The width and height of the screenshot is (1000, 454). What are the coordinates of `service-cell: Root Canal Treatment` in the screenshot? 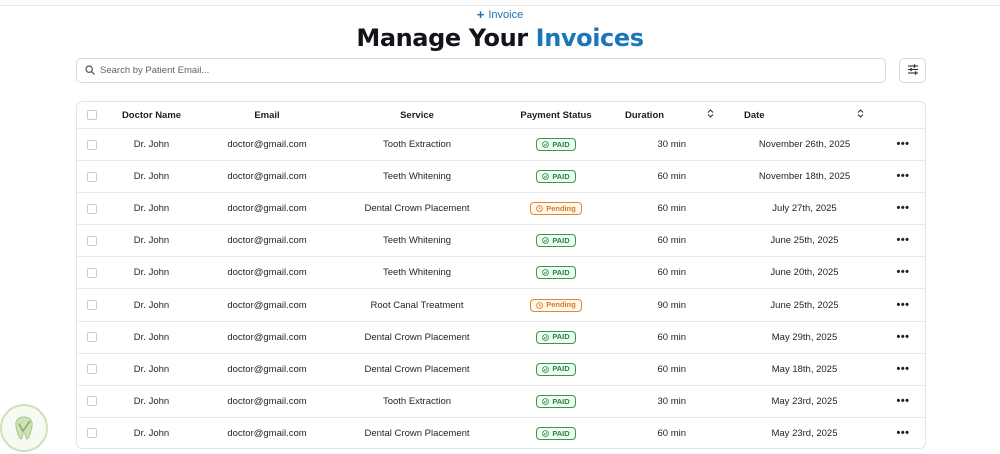 It's located at (417, 305).